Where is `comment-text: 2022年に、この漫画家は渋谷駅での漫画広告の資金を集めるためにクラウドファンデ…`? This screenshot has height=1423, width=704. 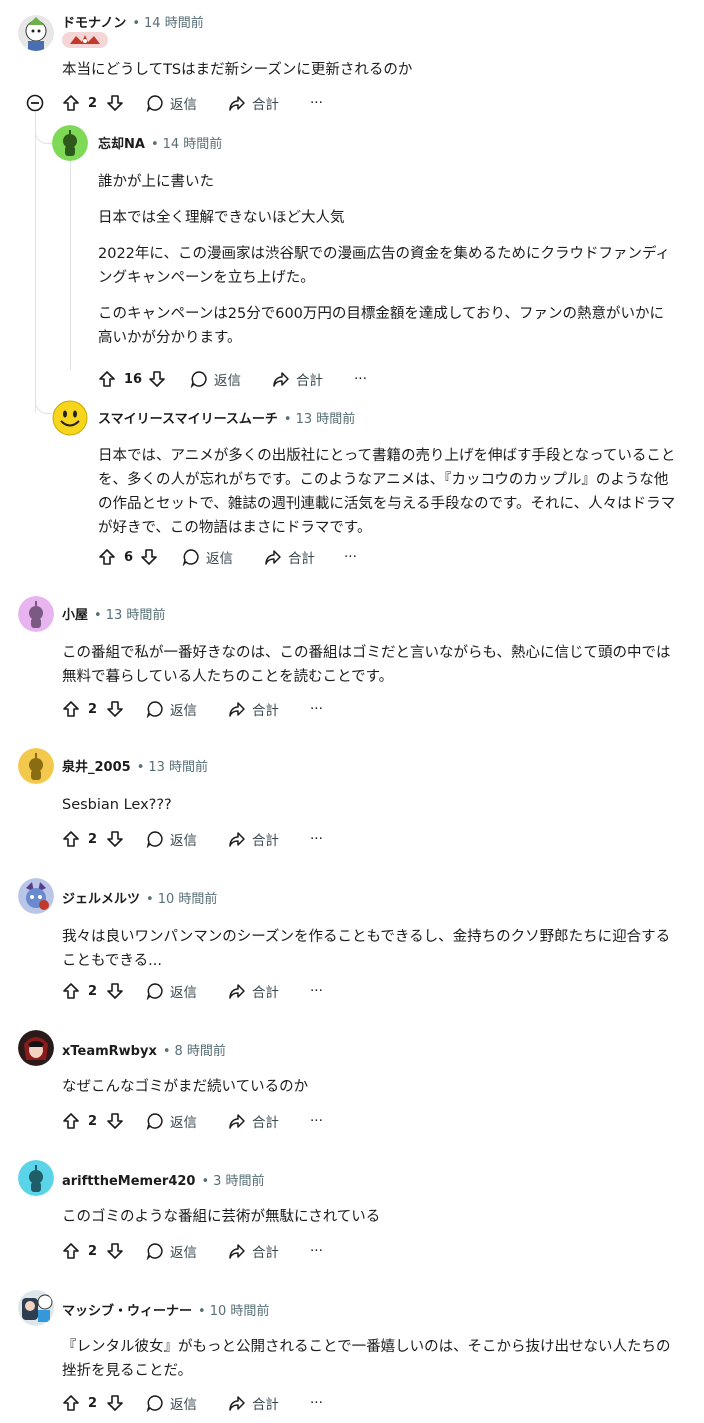
comment-text: 2022年に、この漫画家は渋谷駅での漫画広告の資金を集めるためにクラウドファンデ… is located at coordinates (384, 266).